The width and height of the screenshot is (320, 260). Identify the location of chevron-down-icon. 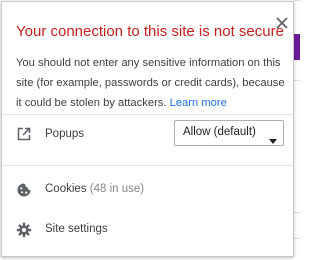
(273, 137).